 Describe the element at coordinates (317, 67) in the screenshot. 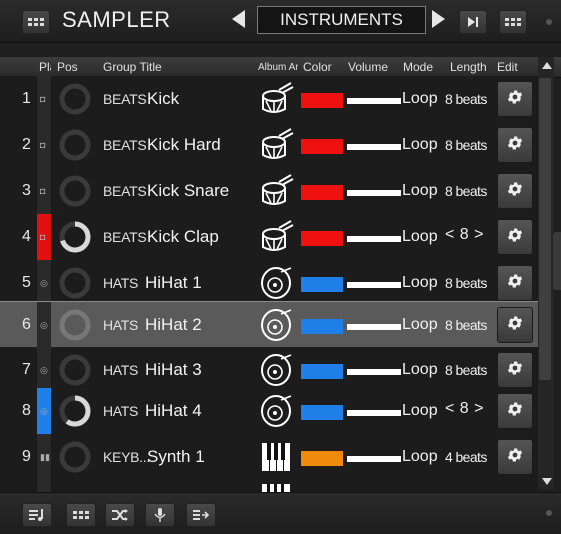

I see `col-color: Color` at that location.